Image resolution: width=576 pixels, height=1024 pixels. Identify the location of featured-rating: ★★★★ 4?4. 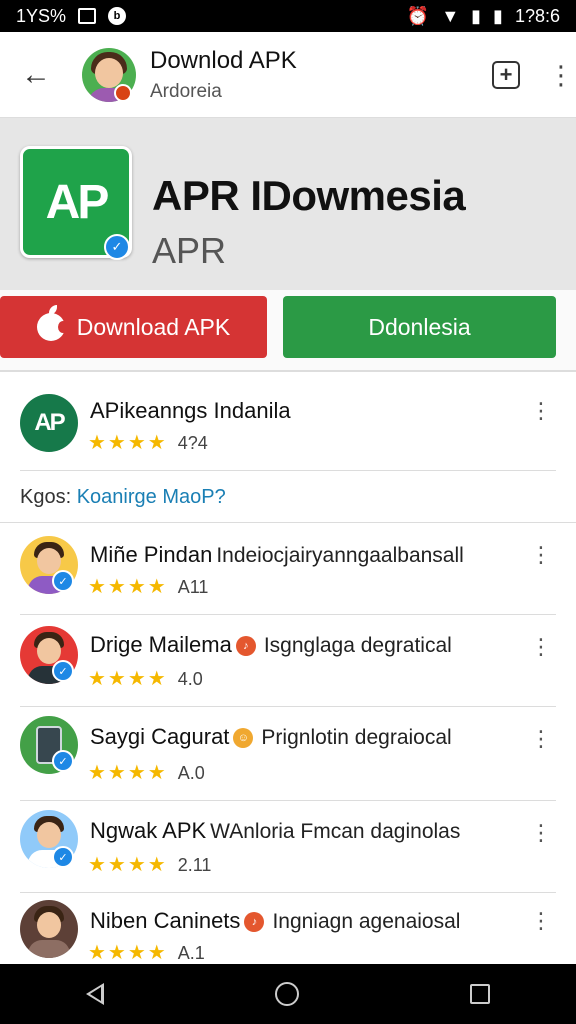
(148, 442).